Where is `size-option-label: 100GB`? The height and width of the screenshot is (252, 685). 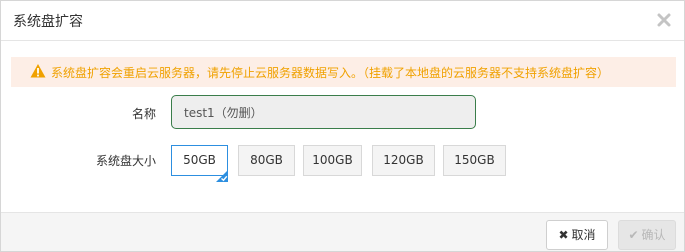 size-option-label: 100GB is located at coordinates (332, 160).